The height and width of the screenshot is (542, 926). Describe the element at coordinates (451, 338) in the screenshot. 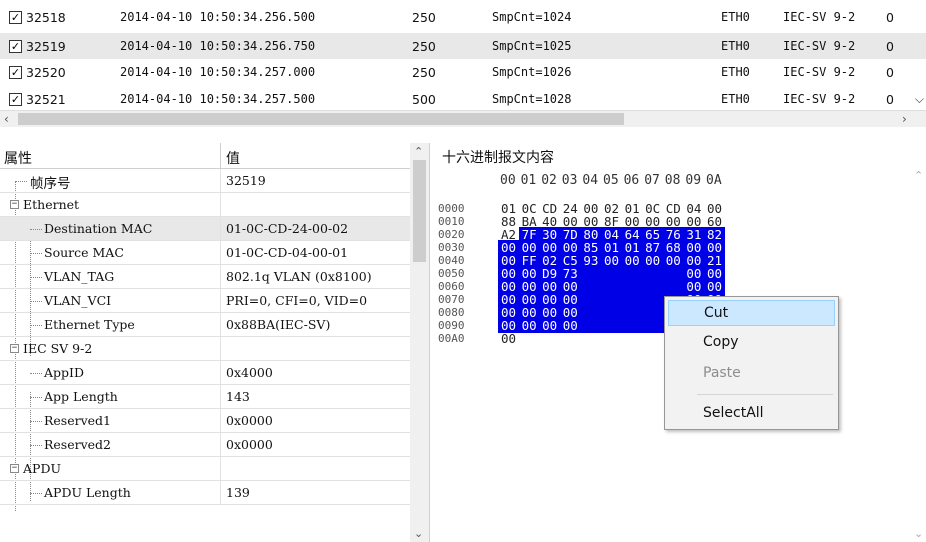

I see `hex-row-offset: 00A0` at that location.